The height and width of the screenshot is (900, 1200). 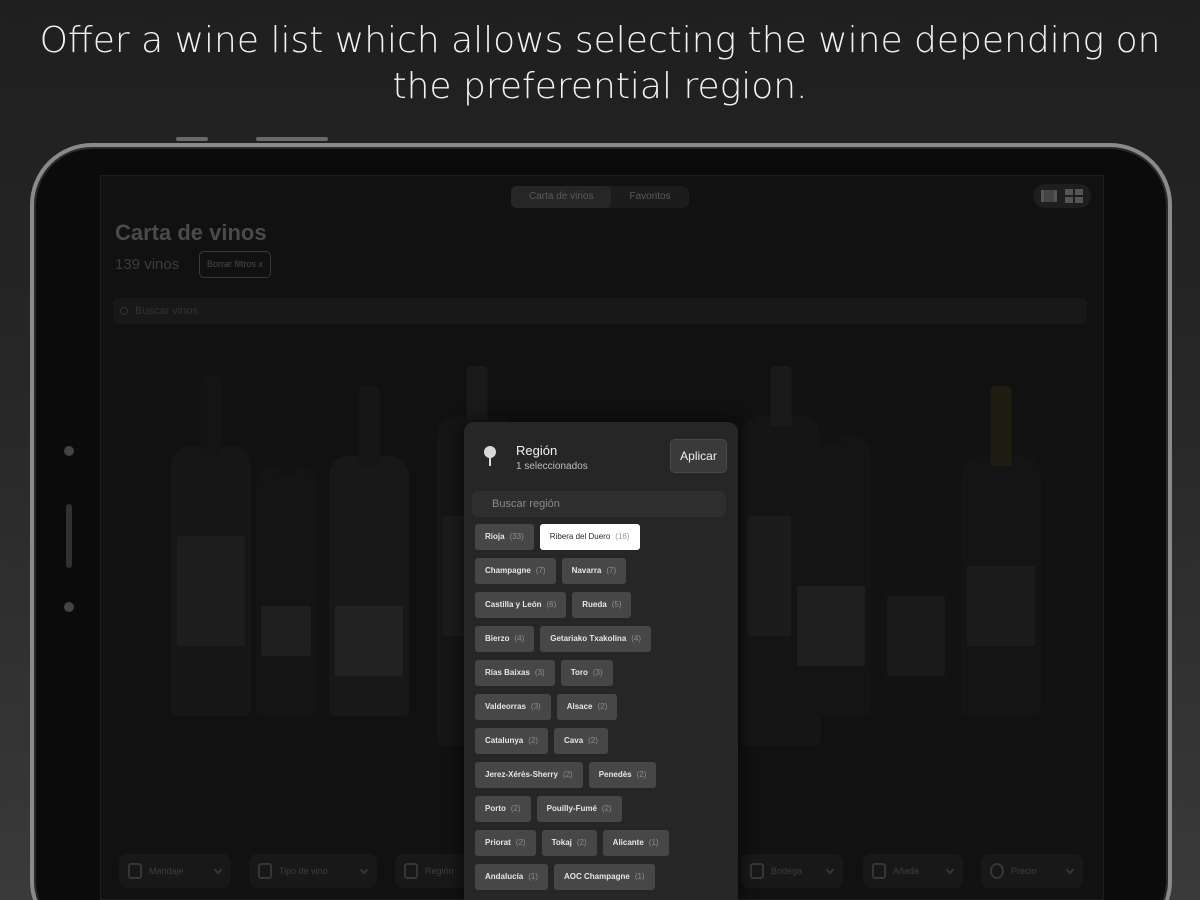 I want to click on chip-label: Andalucía, so click(x=504, y=876).